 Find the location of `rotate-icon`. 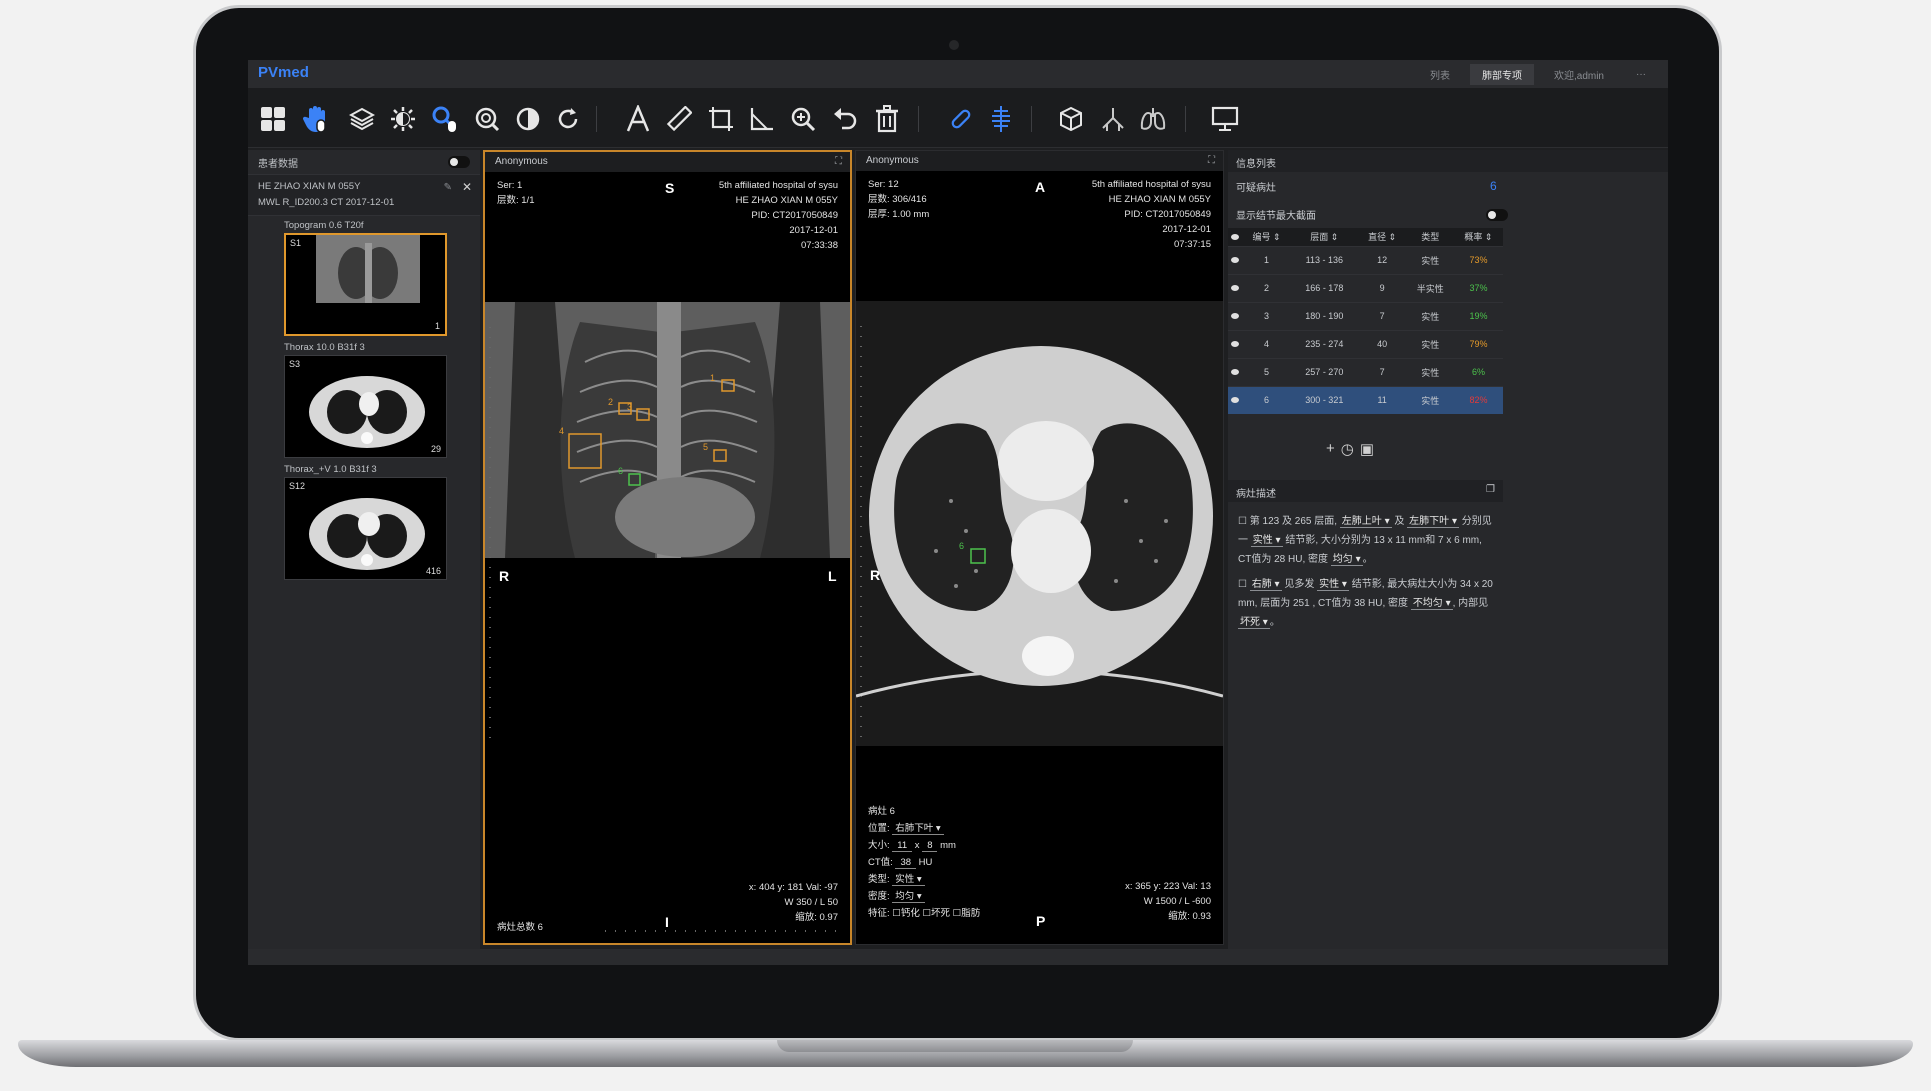

rotate-icon is located at coordinates (568, 119).